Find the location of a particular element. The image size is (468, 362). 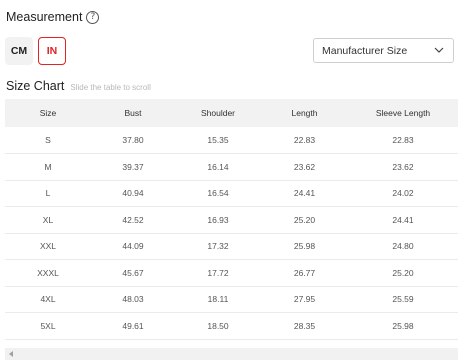

table-cell: XL is located at coordinates (48, 219).